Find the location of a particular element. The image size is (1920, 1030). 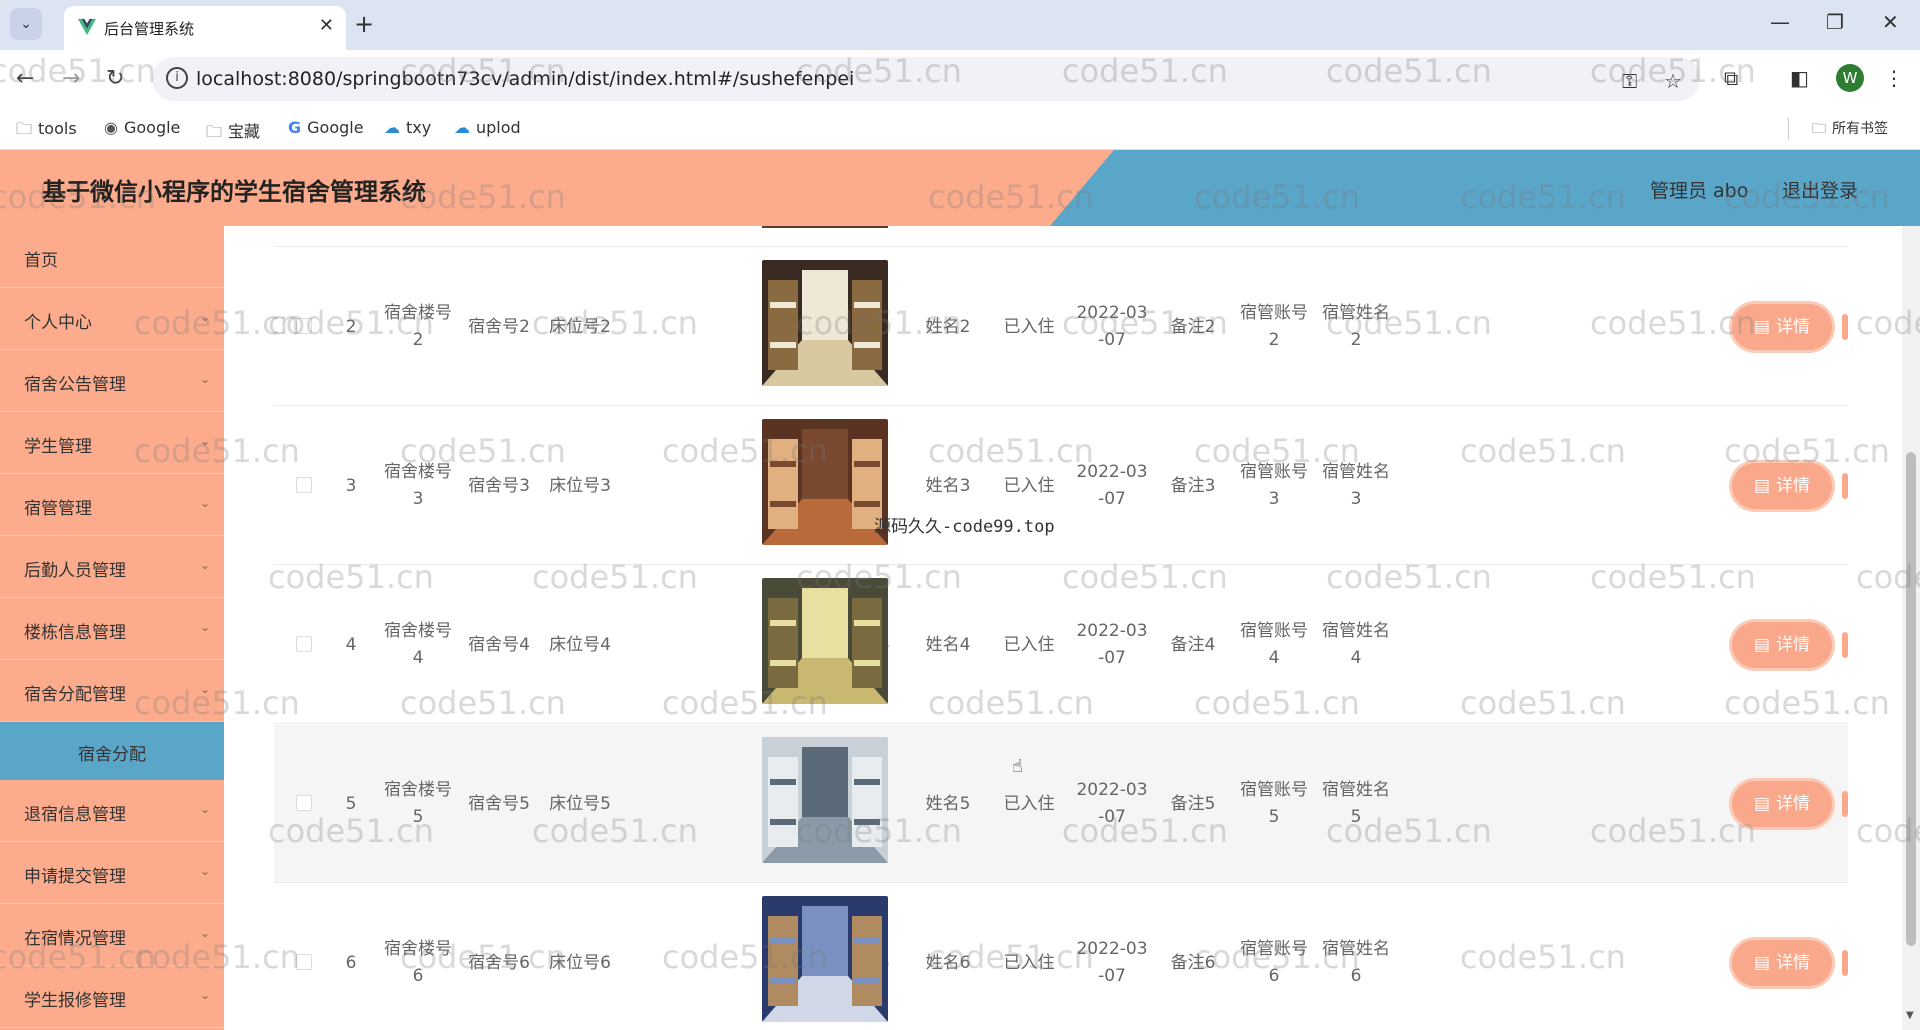

previous-thumb-edge is located at coordinates (825, 227).